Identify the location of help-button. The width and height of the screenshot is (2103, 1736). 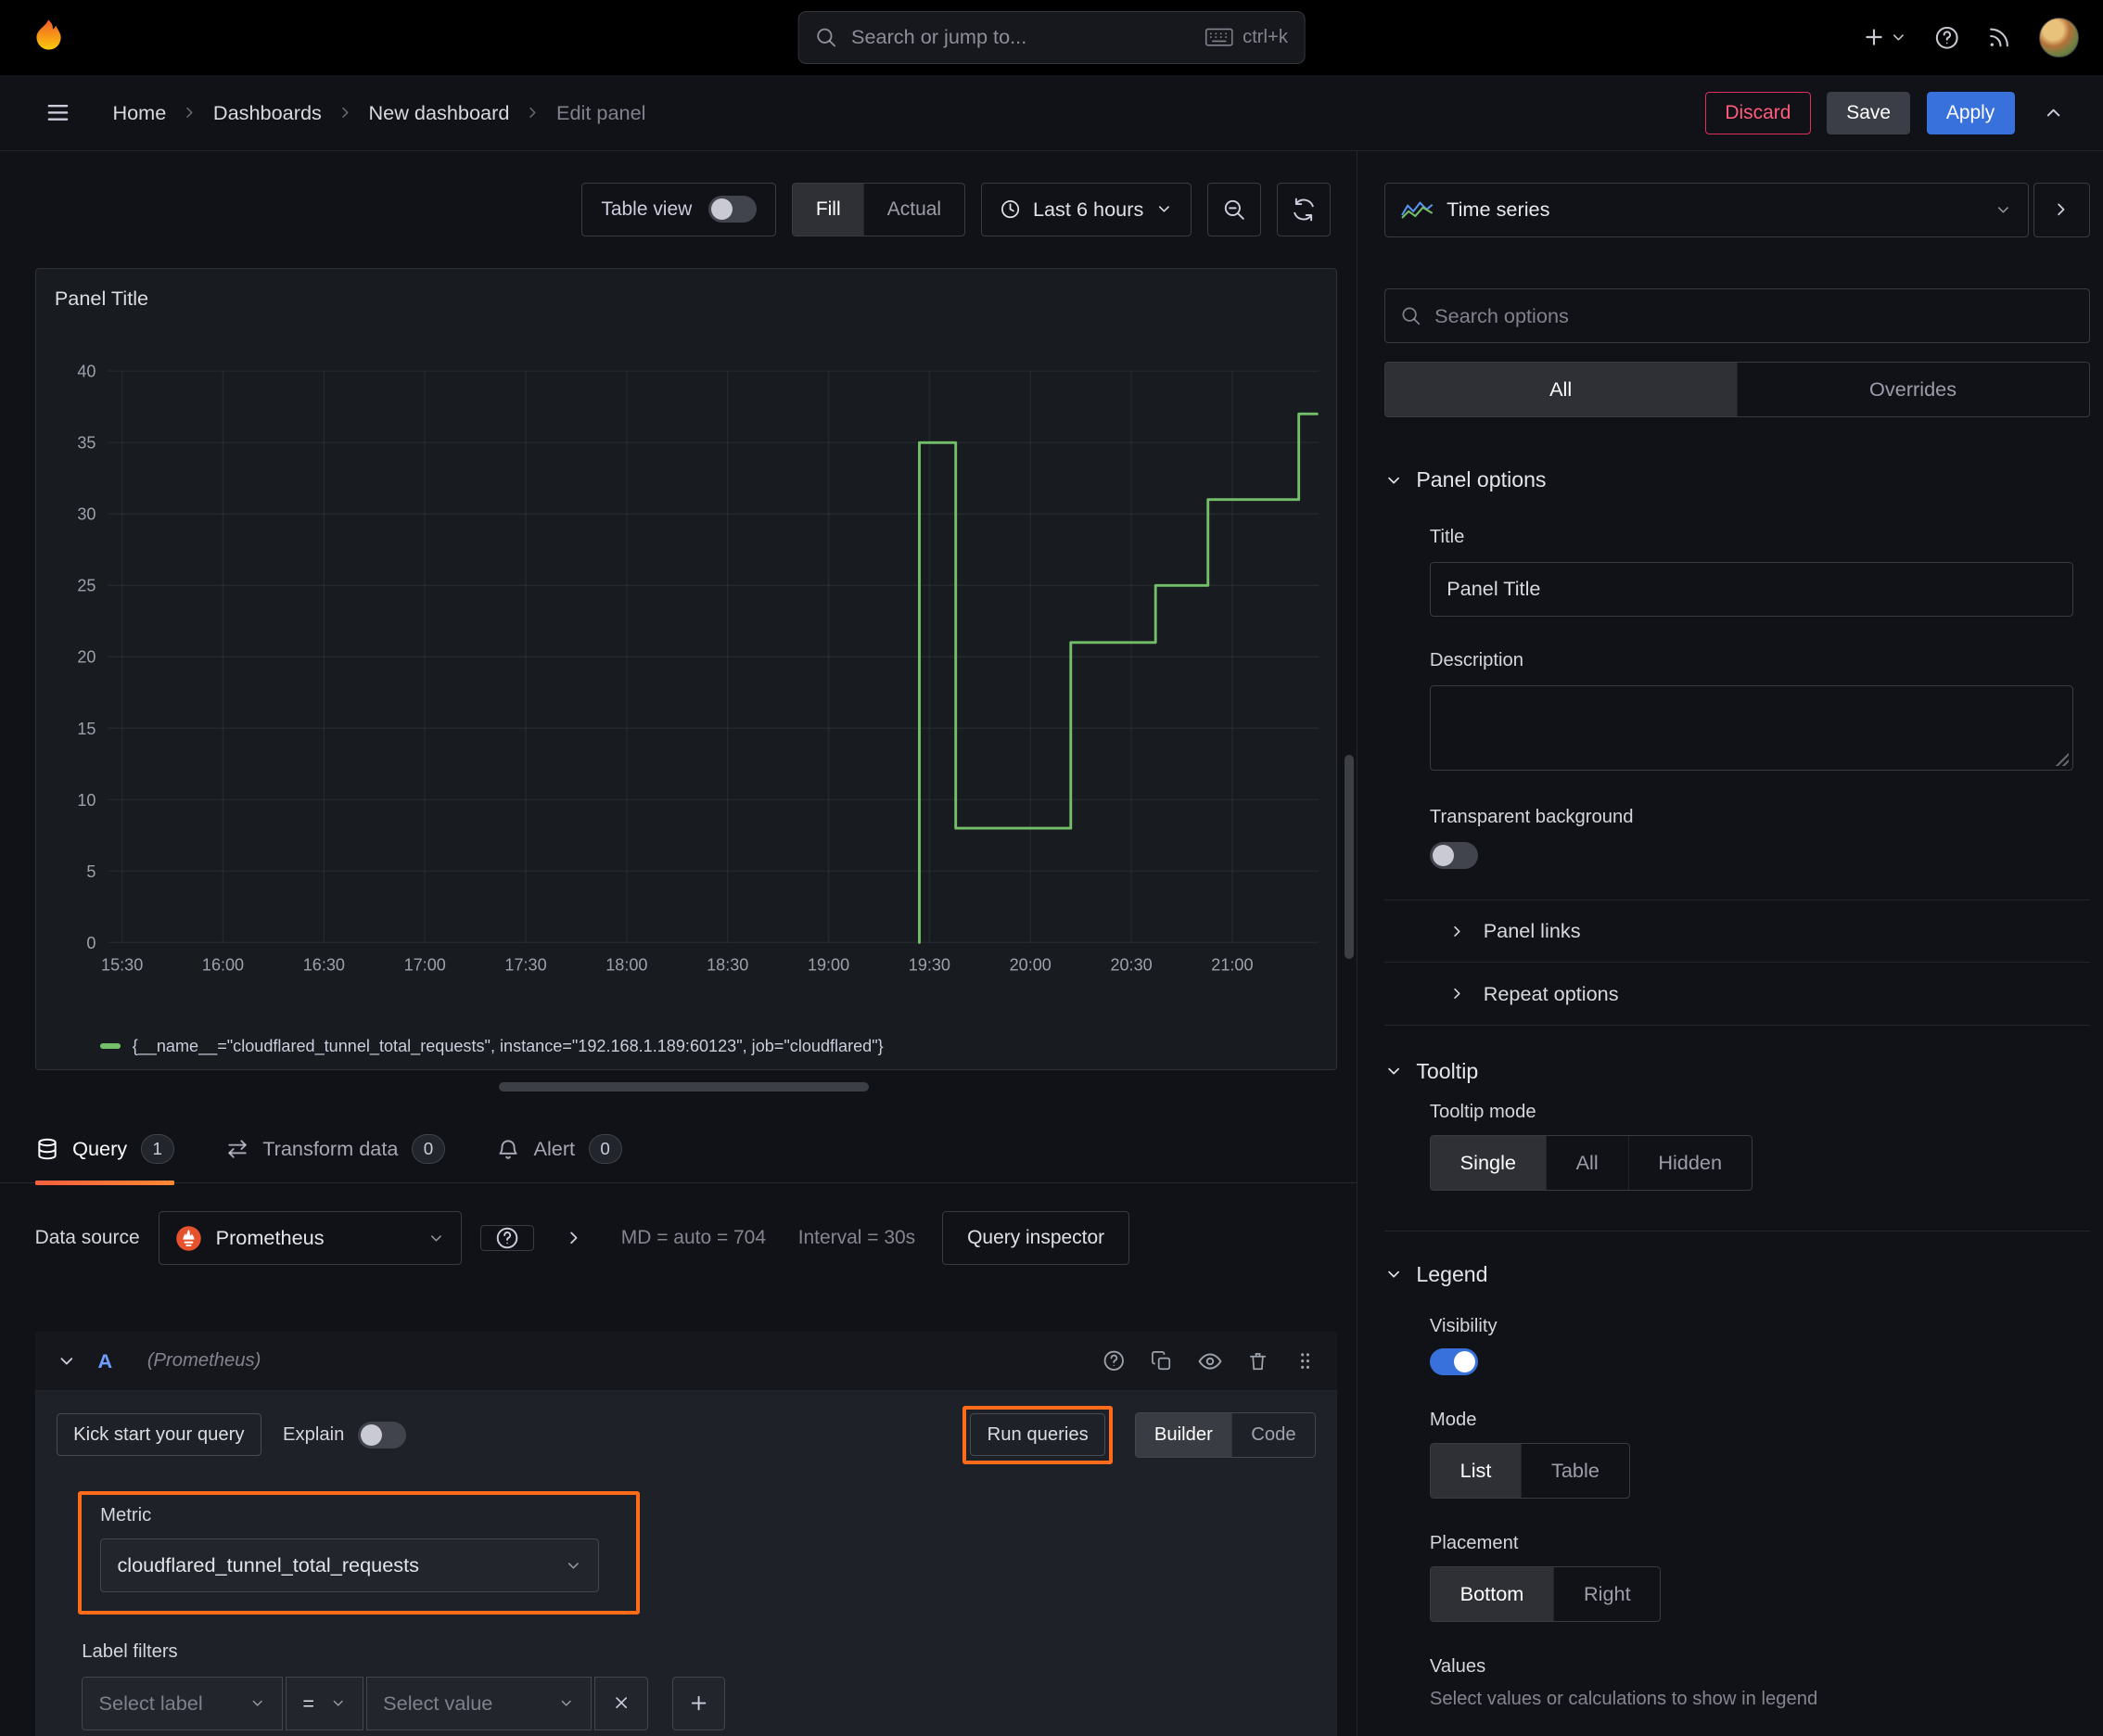
(1946, 37).